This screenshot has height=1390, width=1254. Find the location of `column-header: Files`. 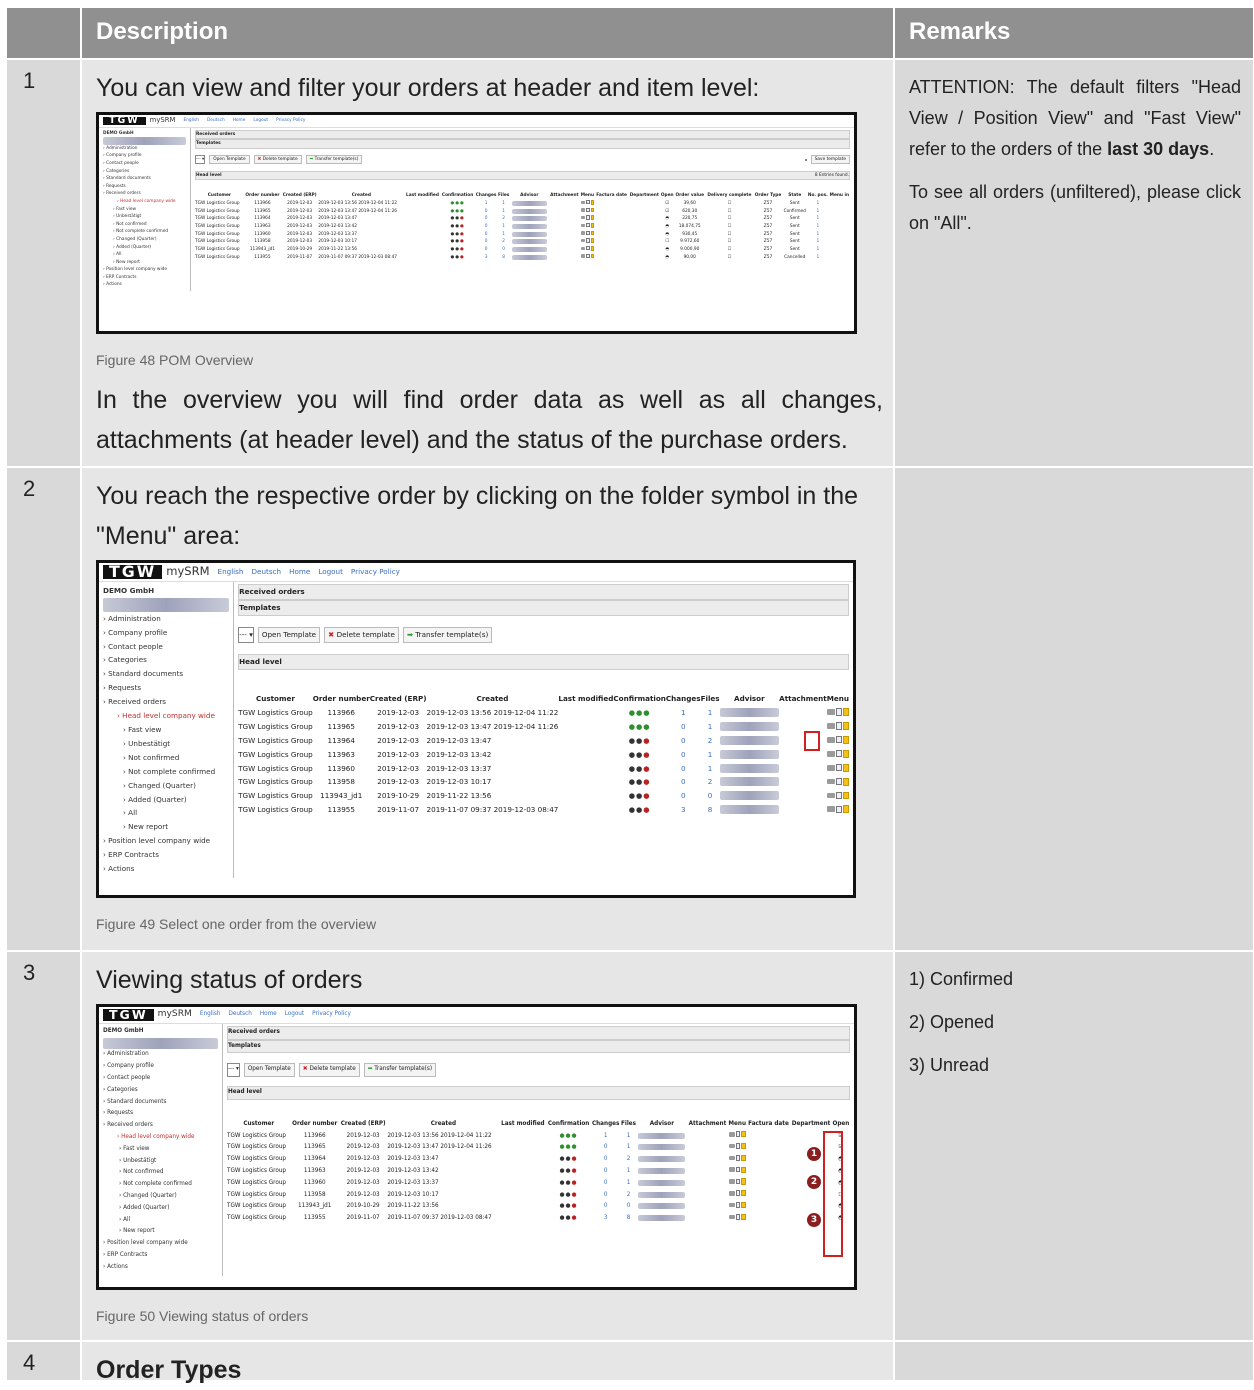

column-header: Files is located at coordinates (503, 196).